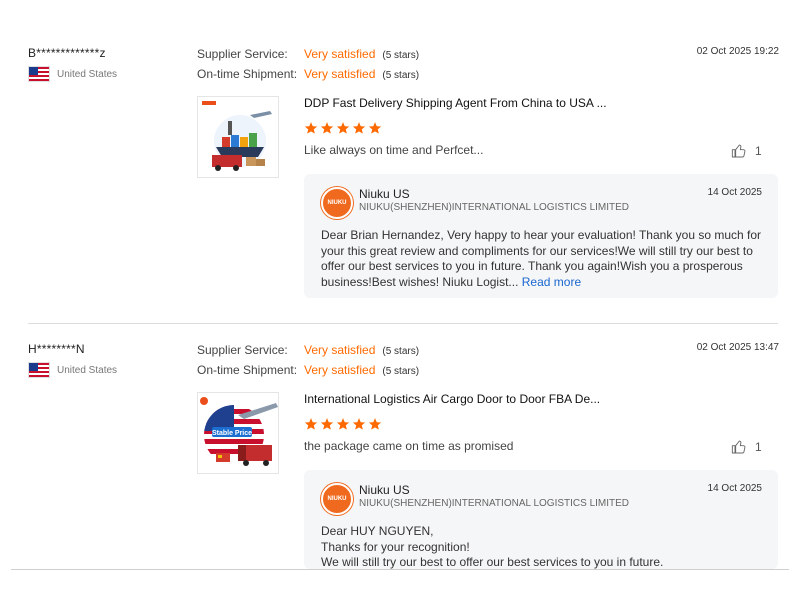 The height and width of the screenshot is (600, 800). I want to click on cargo-ship-image, so click(238, 137).